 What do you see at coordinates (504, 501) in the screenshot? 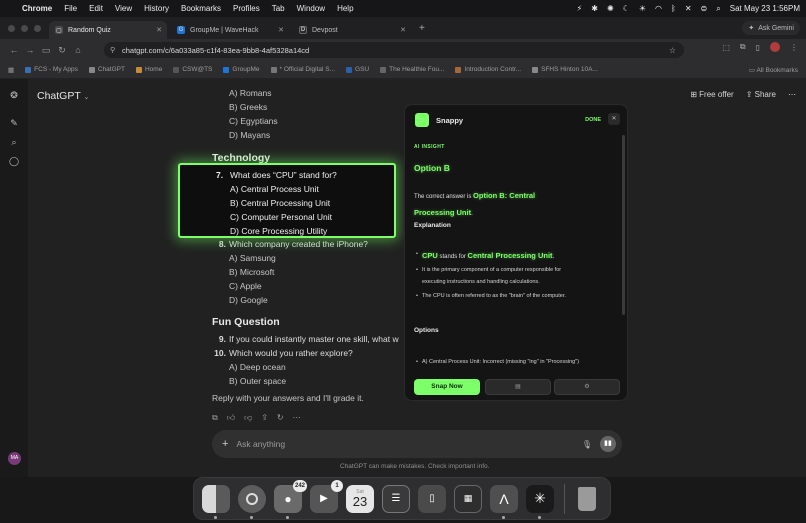
I see `arc-icon: Λ` at bounding box center [504, 501].